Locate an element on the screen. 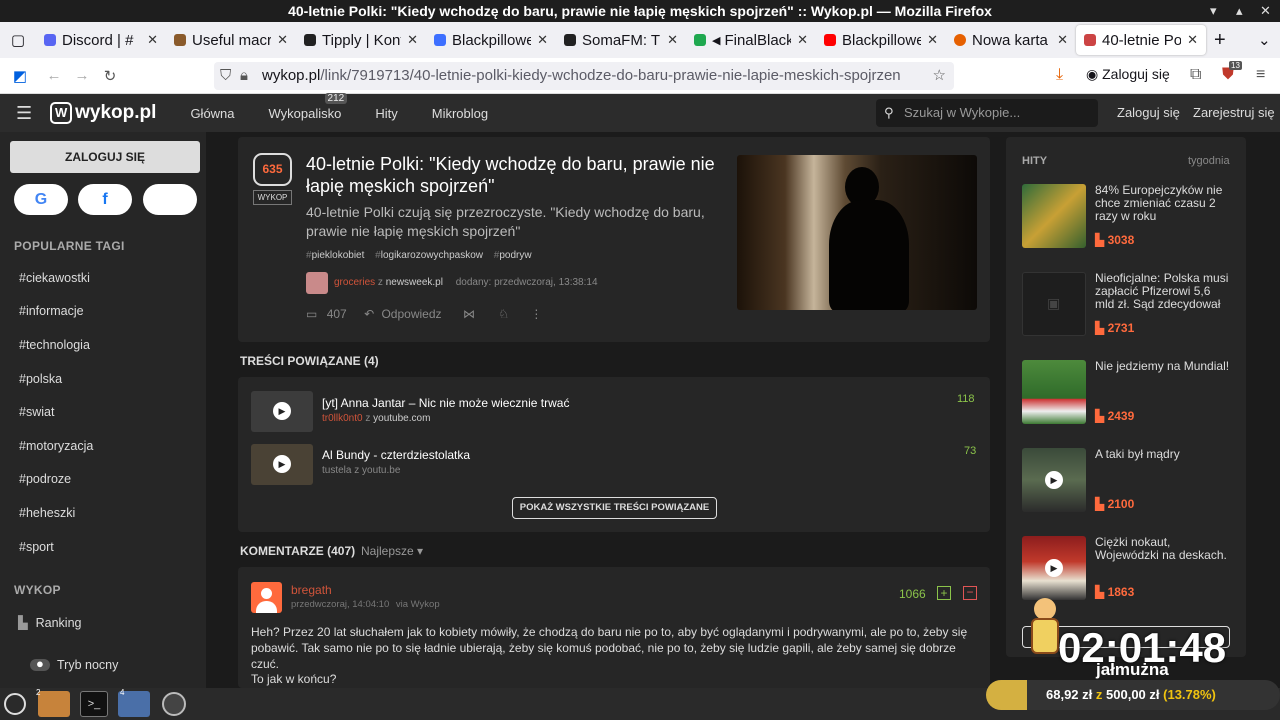 The height and width of the screenshot is (720, 1280). tag-link: logikarozowychpaskow is located at coordinates (432, 255).